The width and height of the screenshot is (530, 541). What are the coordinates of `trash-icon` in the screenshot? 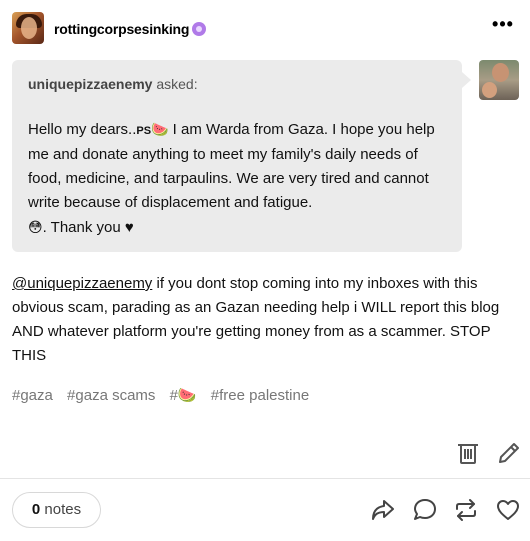 It's located at (468, 453).